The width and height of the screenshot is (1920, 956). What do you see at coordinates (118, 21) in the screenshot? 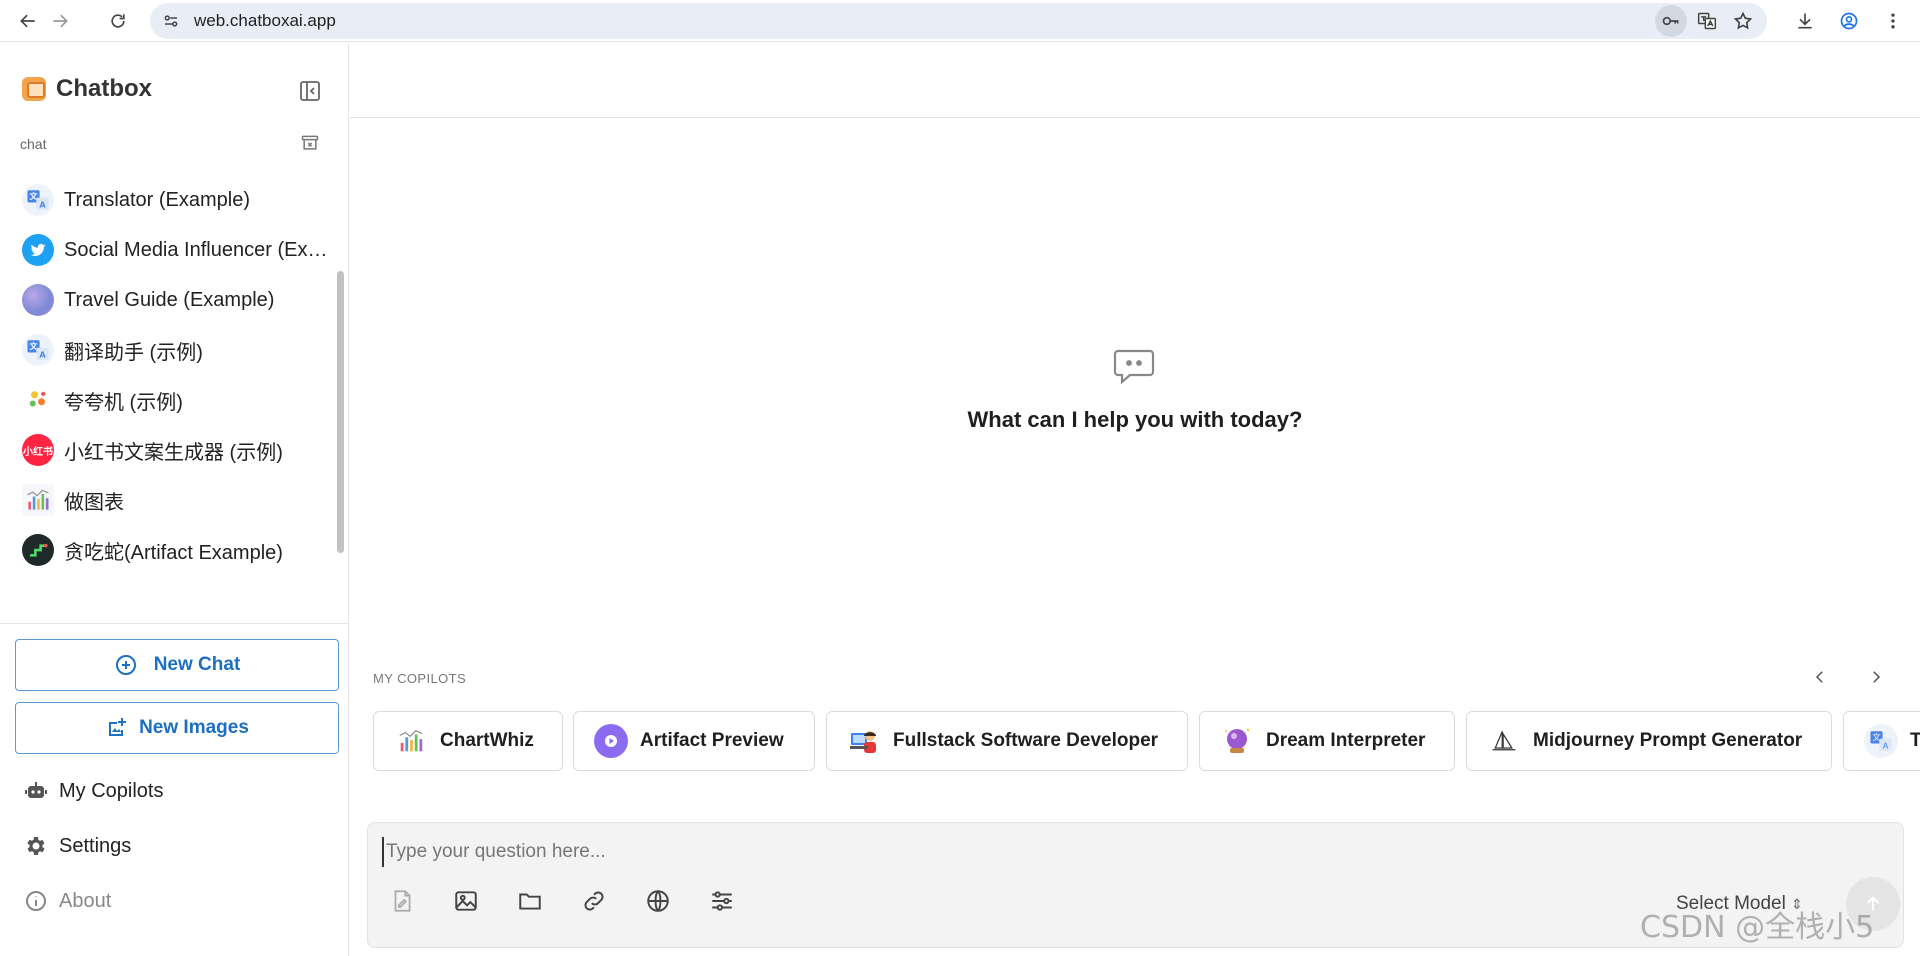
I see `reload-icon` at bounding box center [118, 21].